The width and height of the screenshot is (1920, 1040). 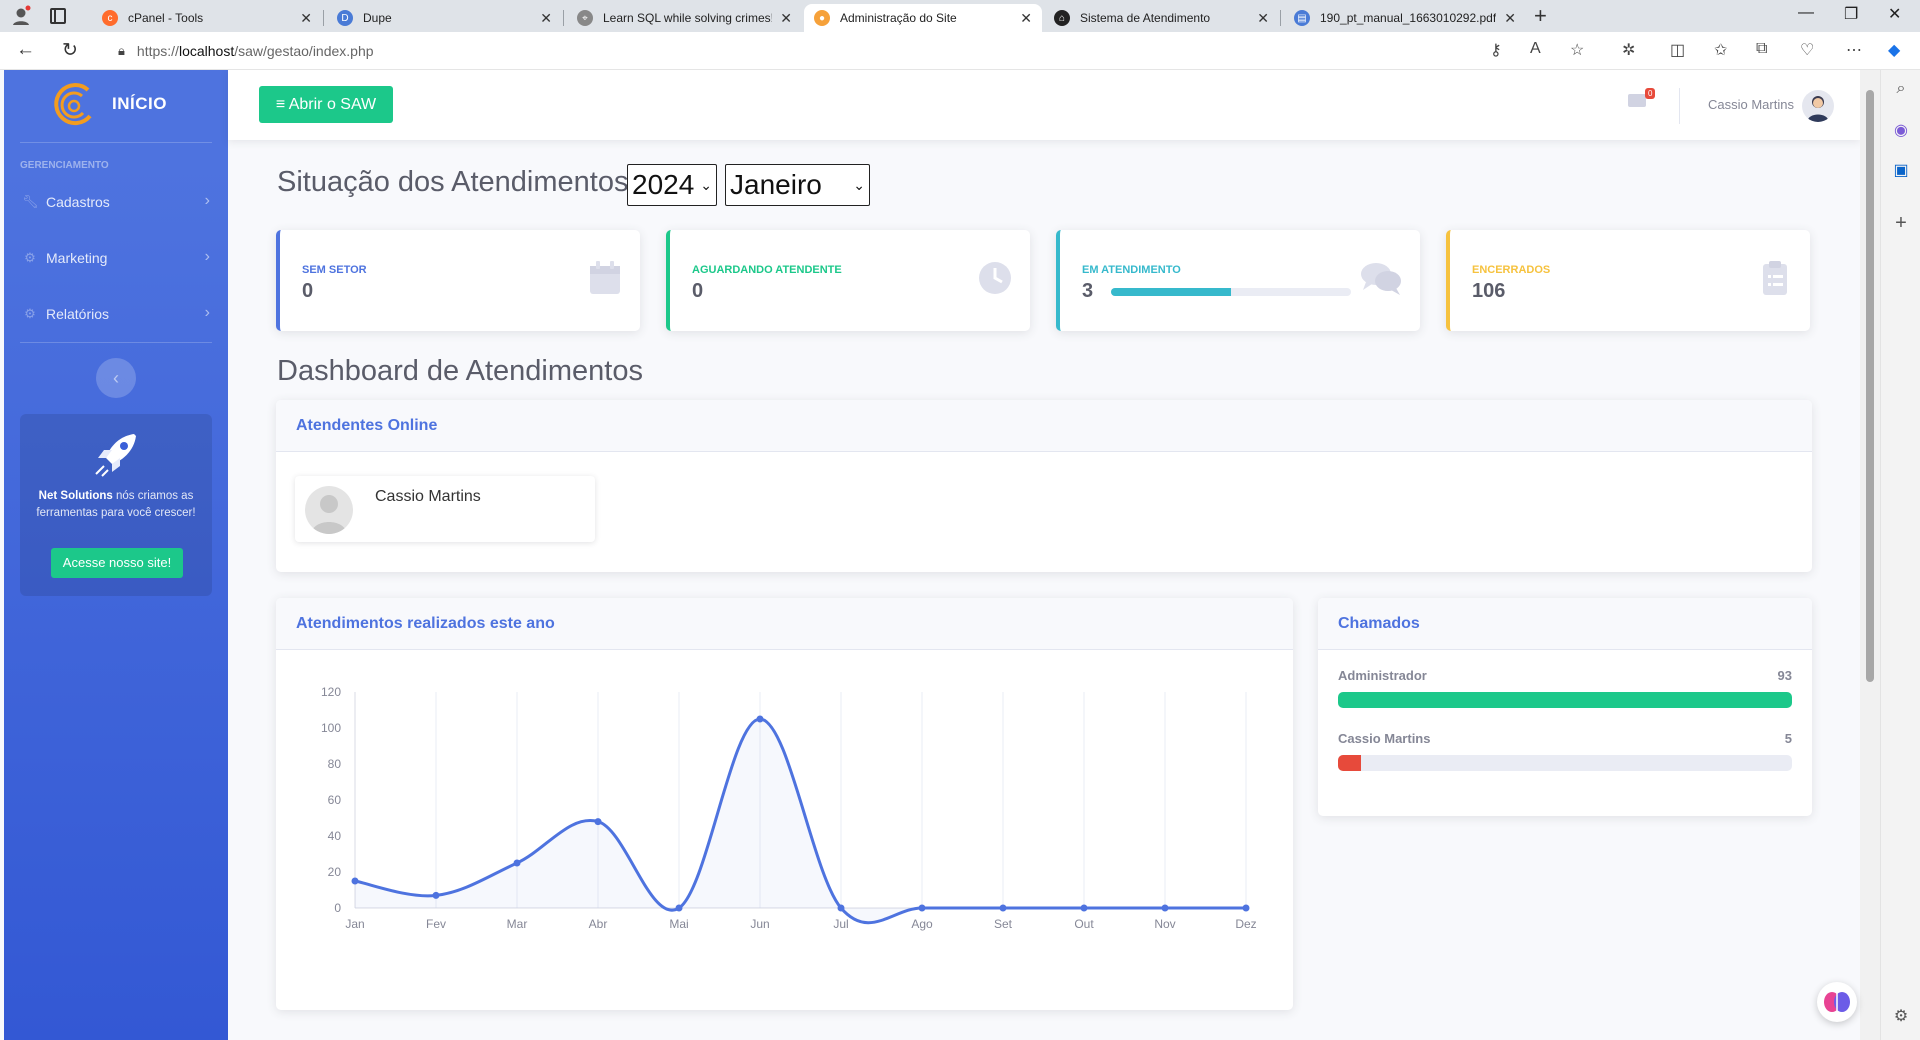 What do you see at coordinates (1496, 50) in the screenshot?
I see `key-icon: ⚷` at bounding box center [1496, 50].